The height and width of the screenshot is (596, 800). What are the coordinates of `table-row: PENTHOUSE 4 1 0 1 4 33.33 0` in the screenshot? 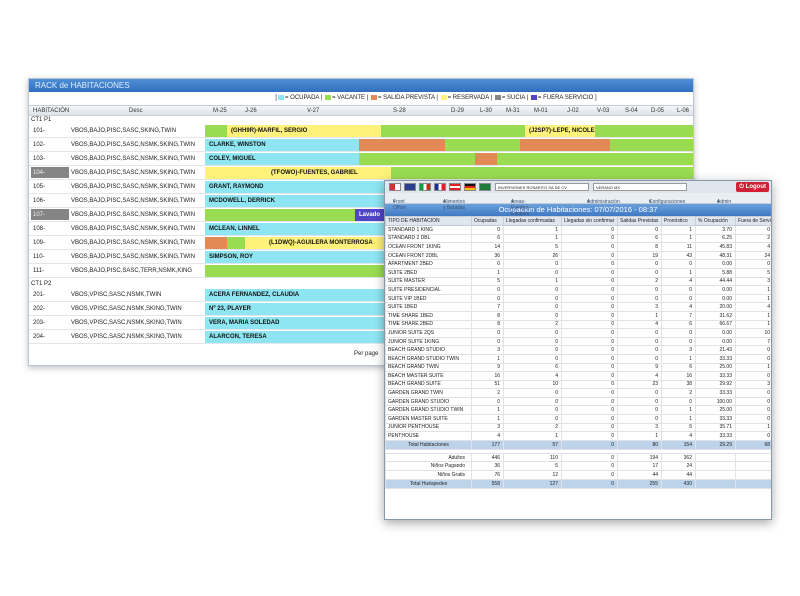 It's located at (578, 436).